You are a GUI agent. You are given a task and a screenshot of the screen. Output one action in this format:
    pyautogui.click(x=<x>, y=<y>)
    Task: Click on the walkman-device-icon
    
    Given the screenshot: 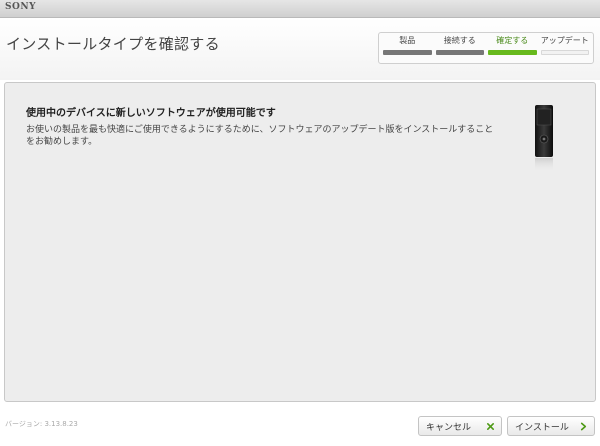 What is the action you would take?
    pyautogui.click(x=544, y=138)
    